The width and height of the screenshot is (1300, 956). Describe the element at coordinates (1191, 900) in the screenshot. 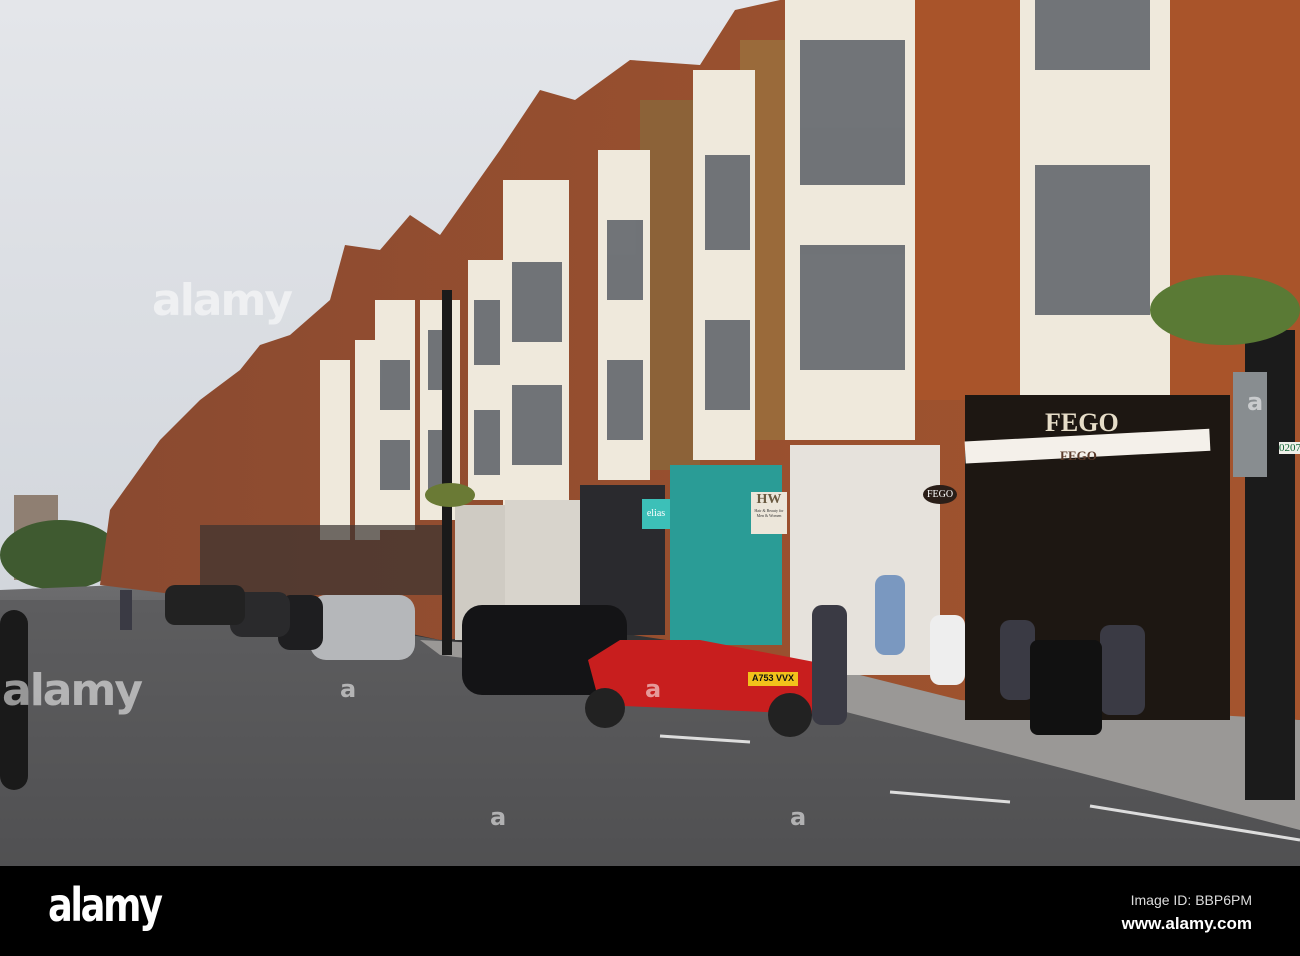

I see `image-id: Image ID: BBP6PM` at that location.